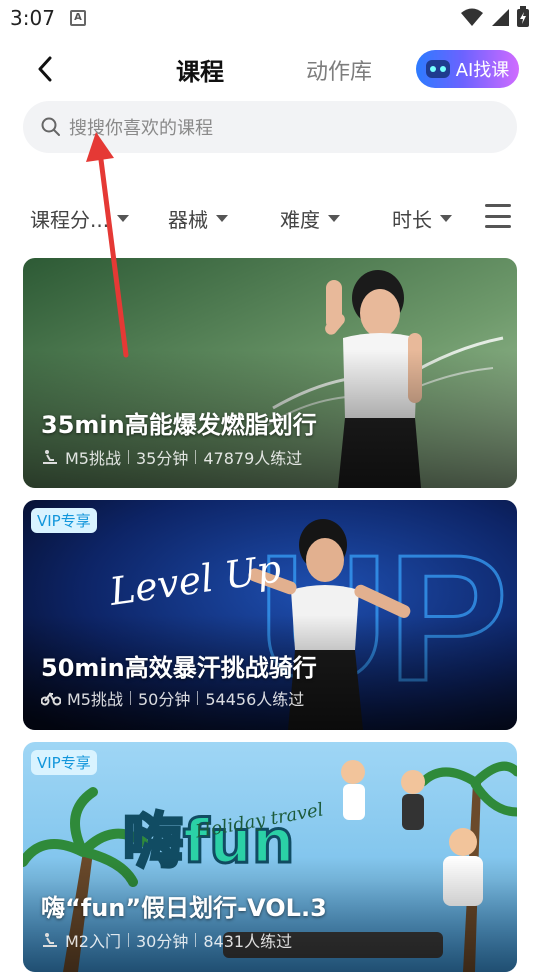  Describe the element at coordinates (255, 699) in the screenshot. I see `course-participants: 54456人练过` at that location.